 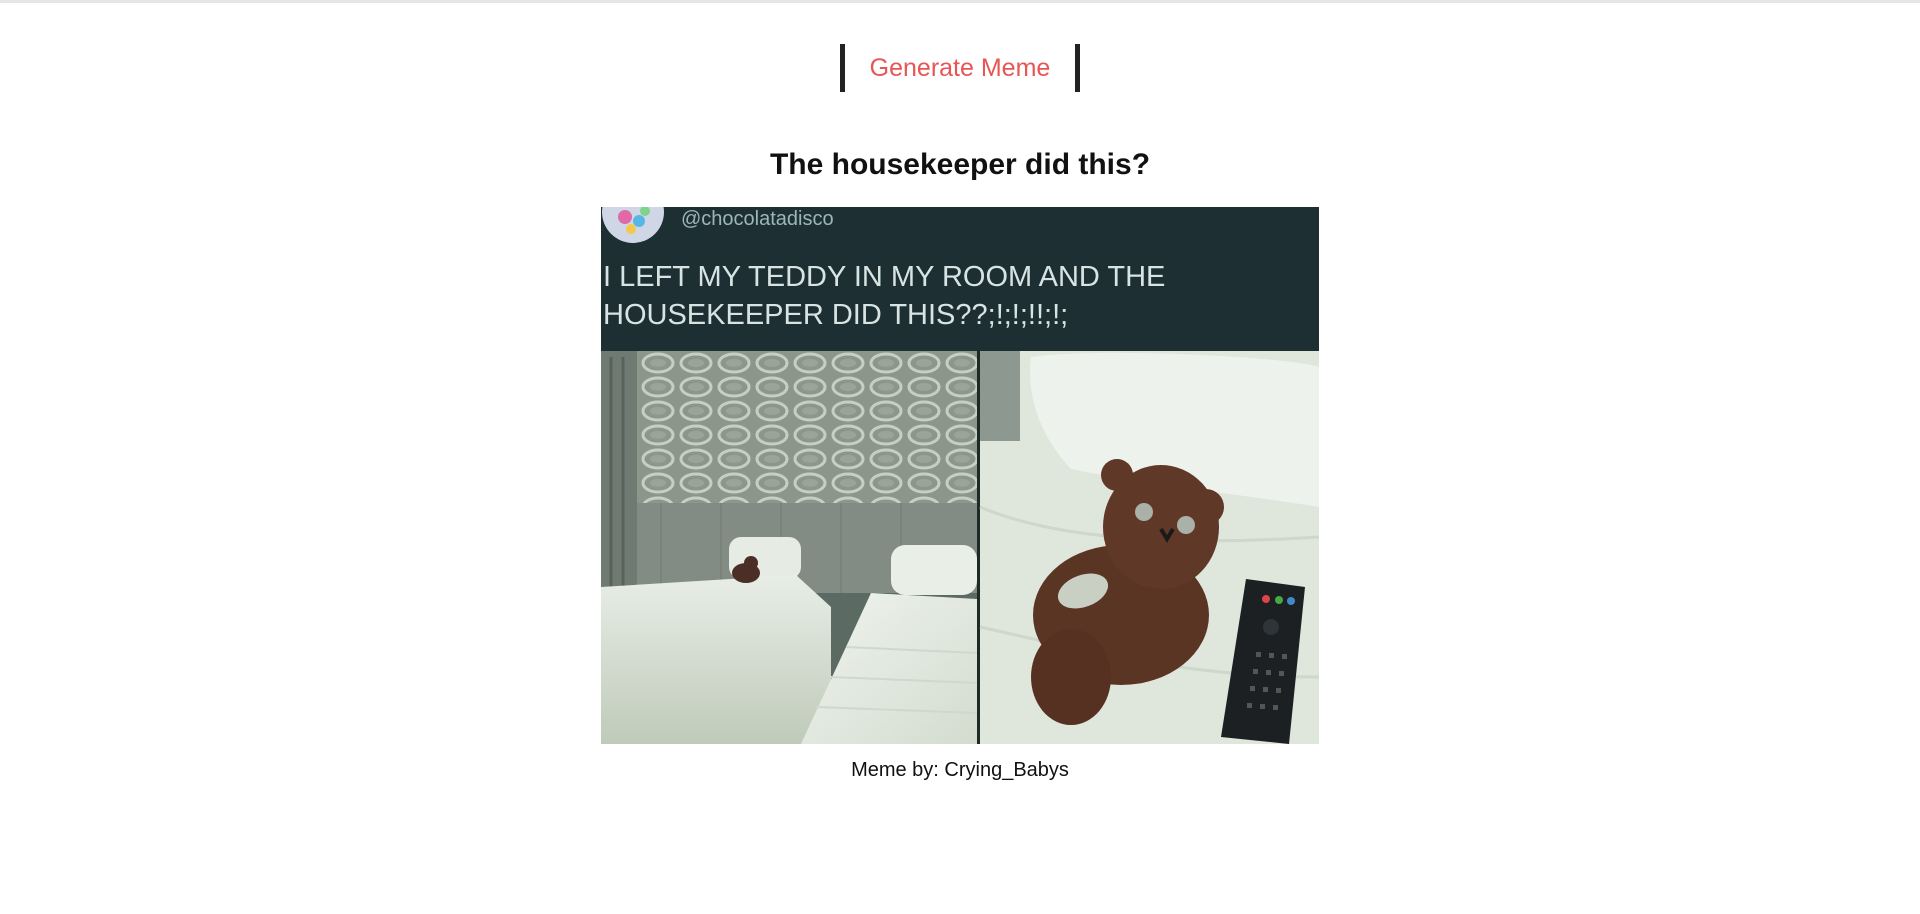 I want to click on generate-meme-button: Generate Meme, so click(x=960, y=68).